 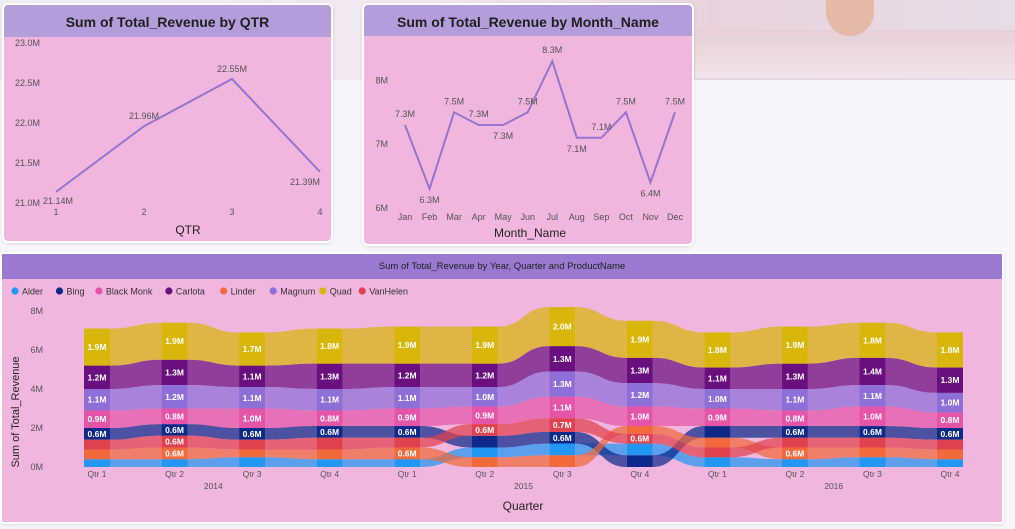 I want to click on legend-marker-magnum, so click(x=273, y=291).